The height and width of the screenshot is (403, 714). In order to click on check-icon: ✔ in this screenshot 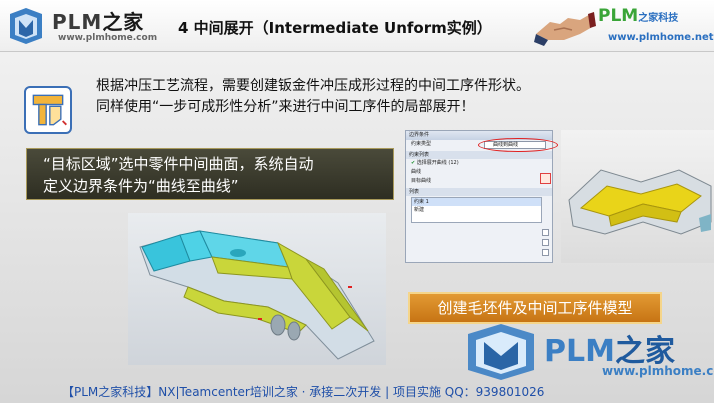, I will do `click(413, 163)`.